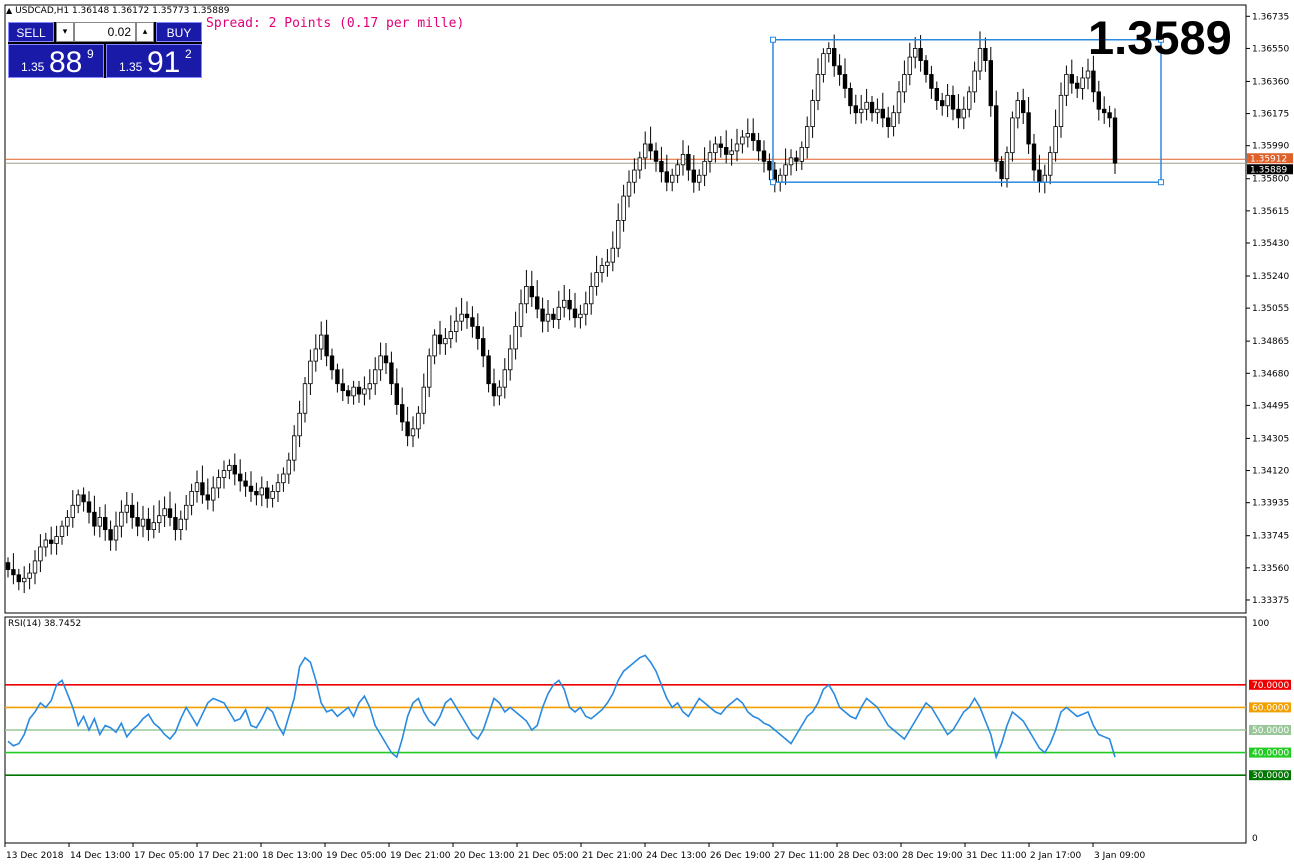 This screenshot has width=1294, height=867. Describe the element at coordinates (31, 32) in the screenshot. I see `sell-button: SELL` at that location.